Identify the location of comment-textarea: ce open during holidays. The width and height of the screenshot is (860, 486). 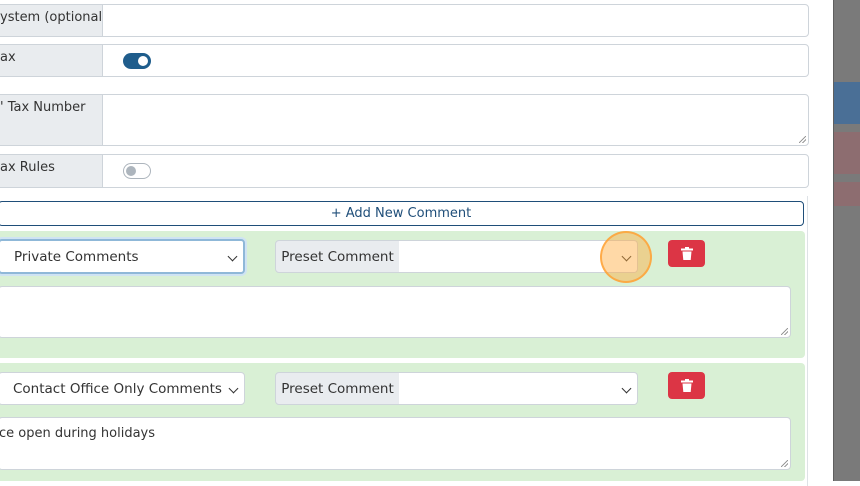
(395, 443).